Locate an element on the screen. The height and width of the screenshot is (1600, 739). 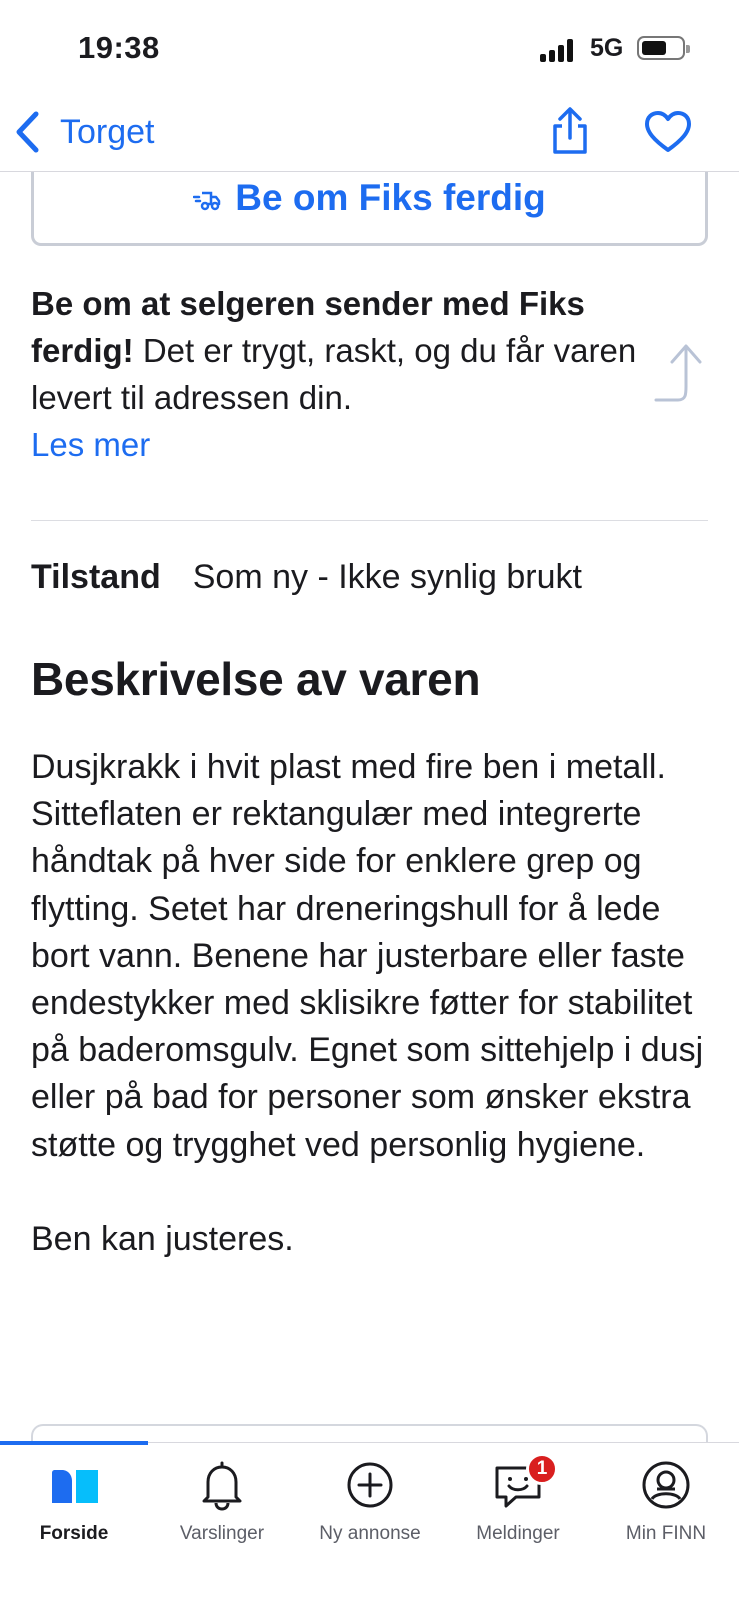
share-icon is located at coordinates (570, 130).